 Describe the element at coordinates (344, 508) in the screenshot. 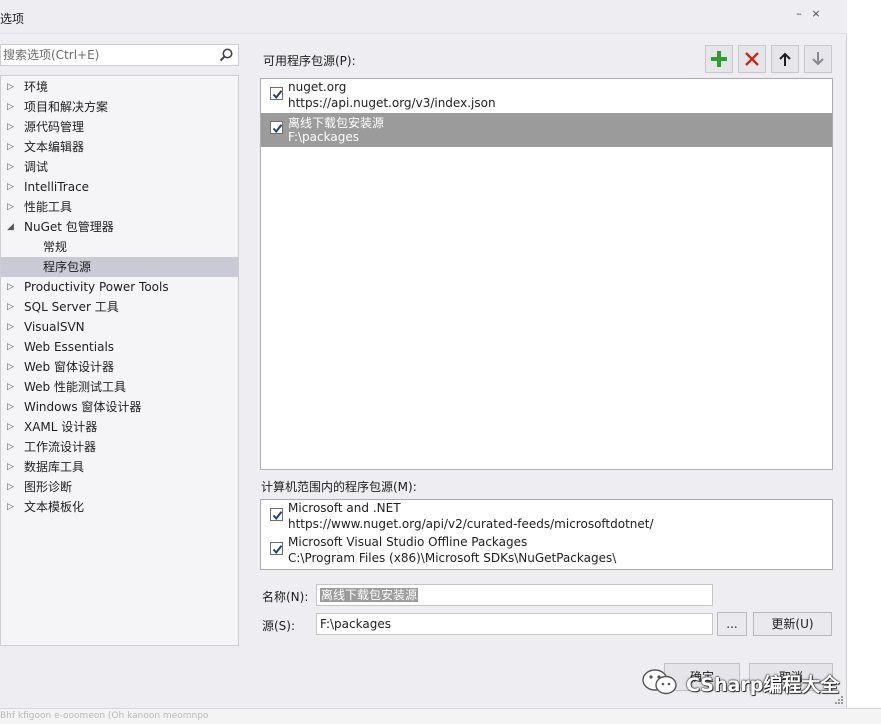

I see `source-name: Microsoft and .NET` at that location.